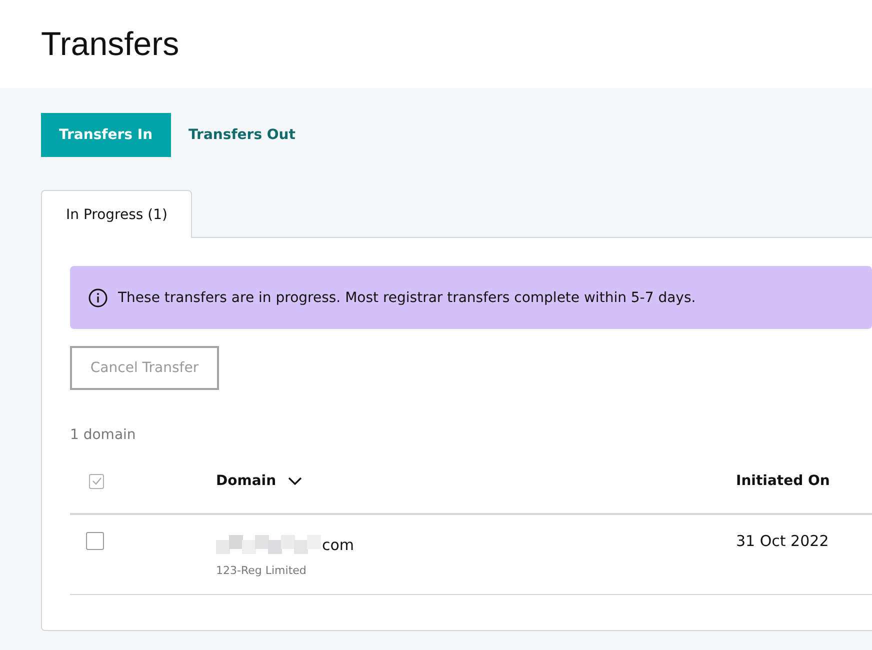 This screenshot has height=650, width=872. Describe the element at coordinates (338, 545) in the screenshot. I see `domain-name: com` at that location.